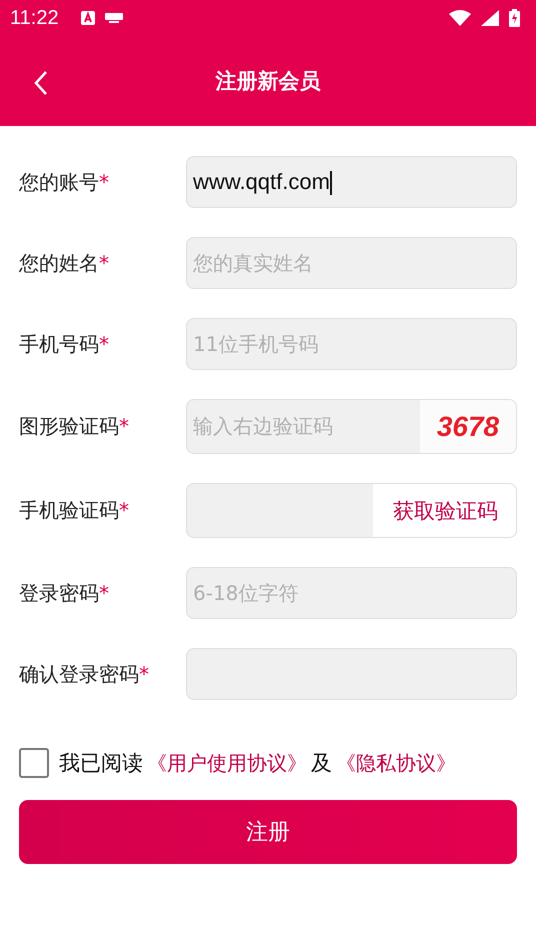 The height and width of the screenshot is (952, 536). What do you see at coordinates (351, 182) in the screenshot?
I see `input-field: www.qqtf.com` at bounding box center [351, 182].